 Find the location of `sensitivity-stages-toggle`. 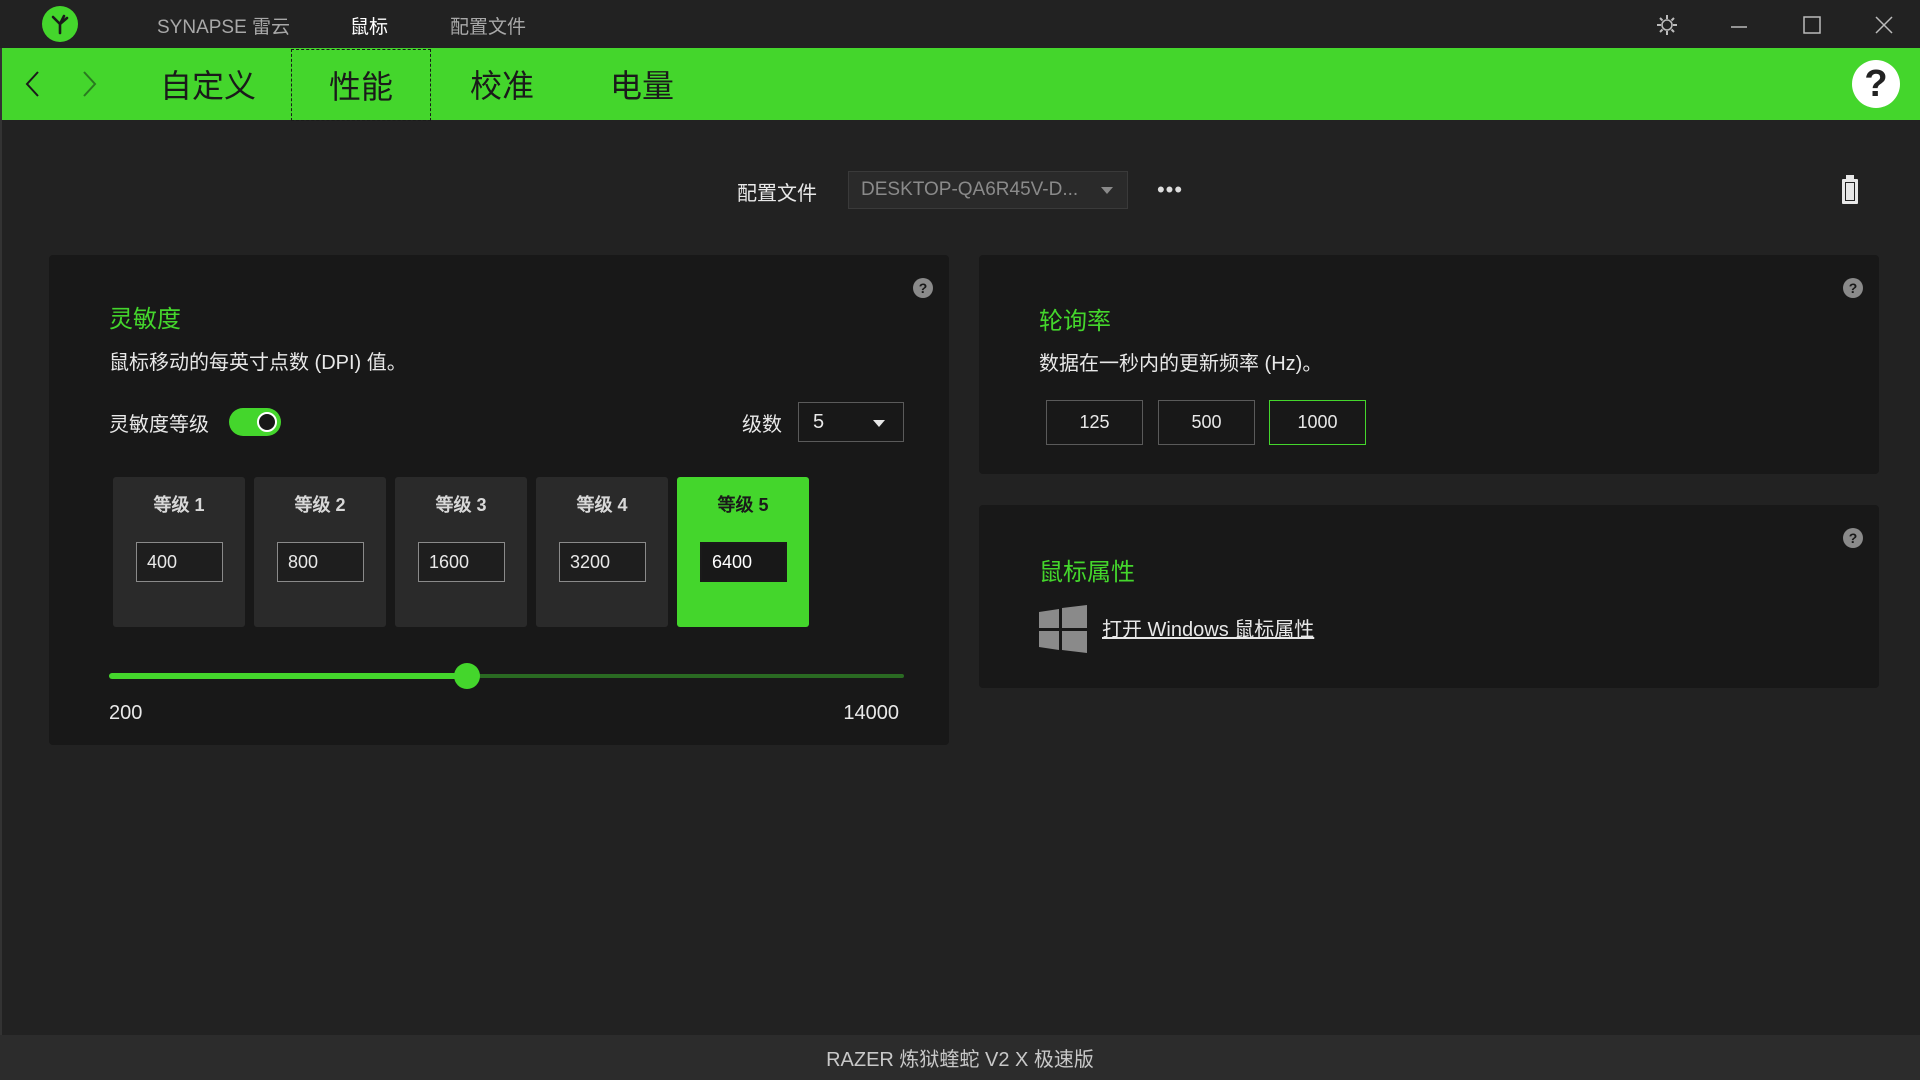

sensitivity-stages-toggle is located at coordinates (255, 422).